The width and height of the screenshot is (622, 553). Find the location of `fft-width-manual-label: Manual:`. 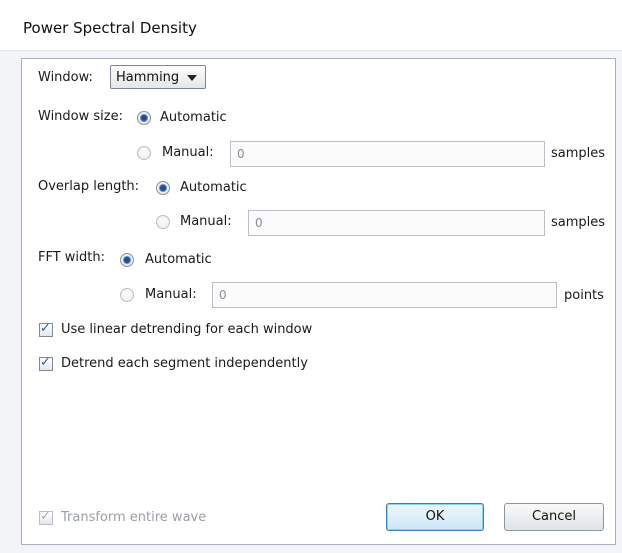

fft-width-manual-label: Manual: is located at coordinates (171, 294).